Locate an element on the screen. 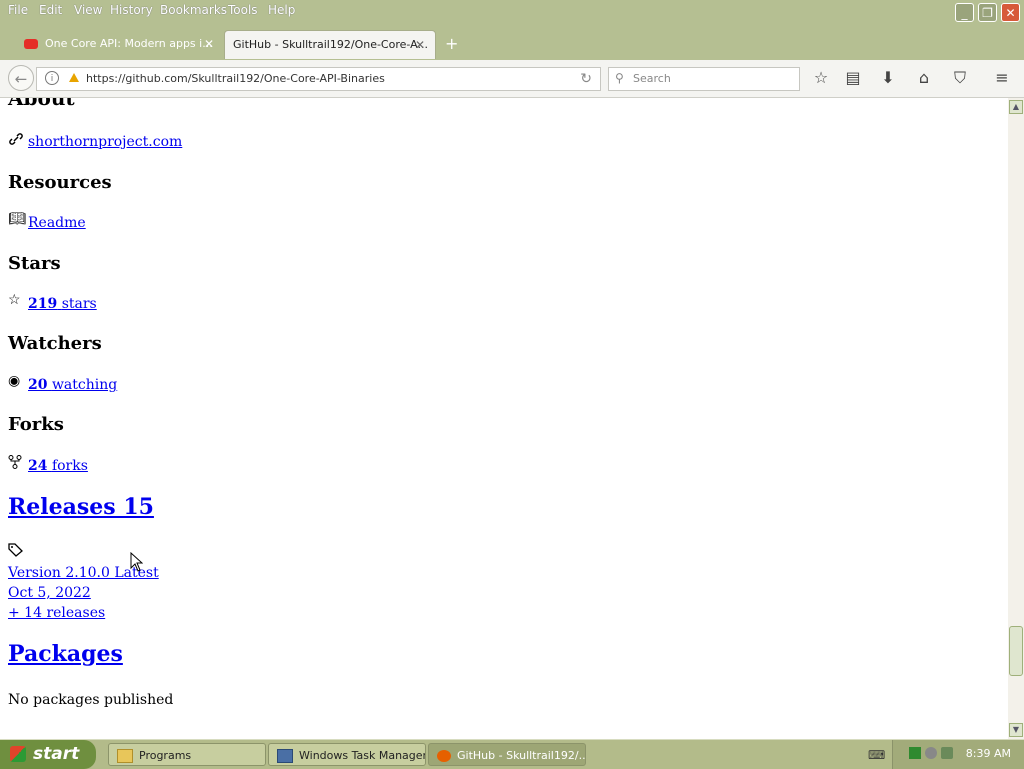 The width and height of the screenshot is (1024, 769). menu-help: Help is located at coordinates (281, 10).